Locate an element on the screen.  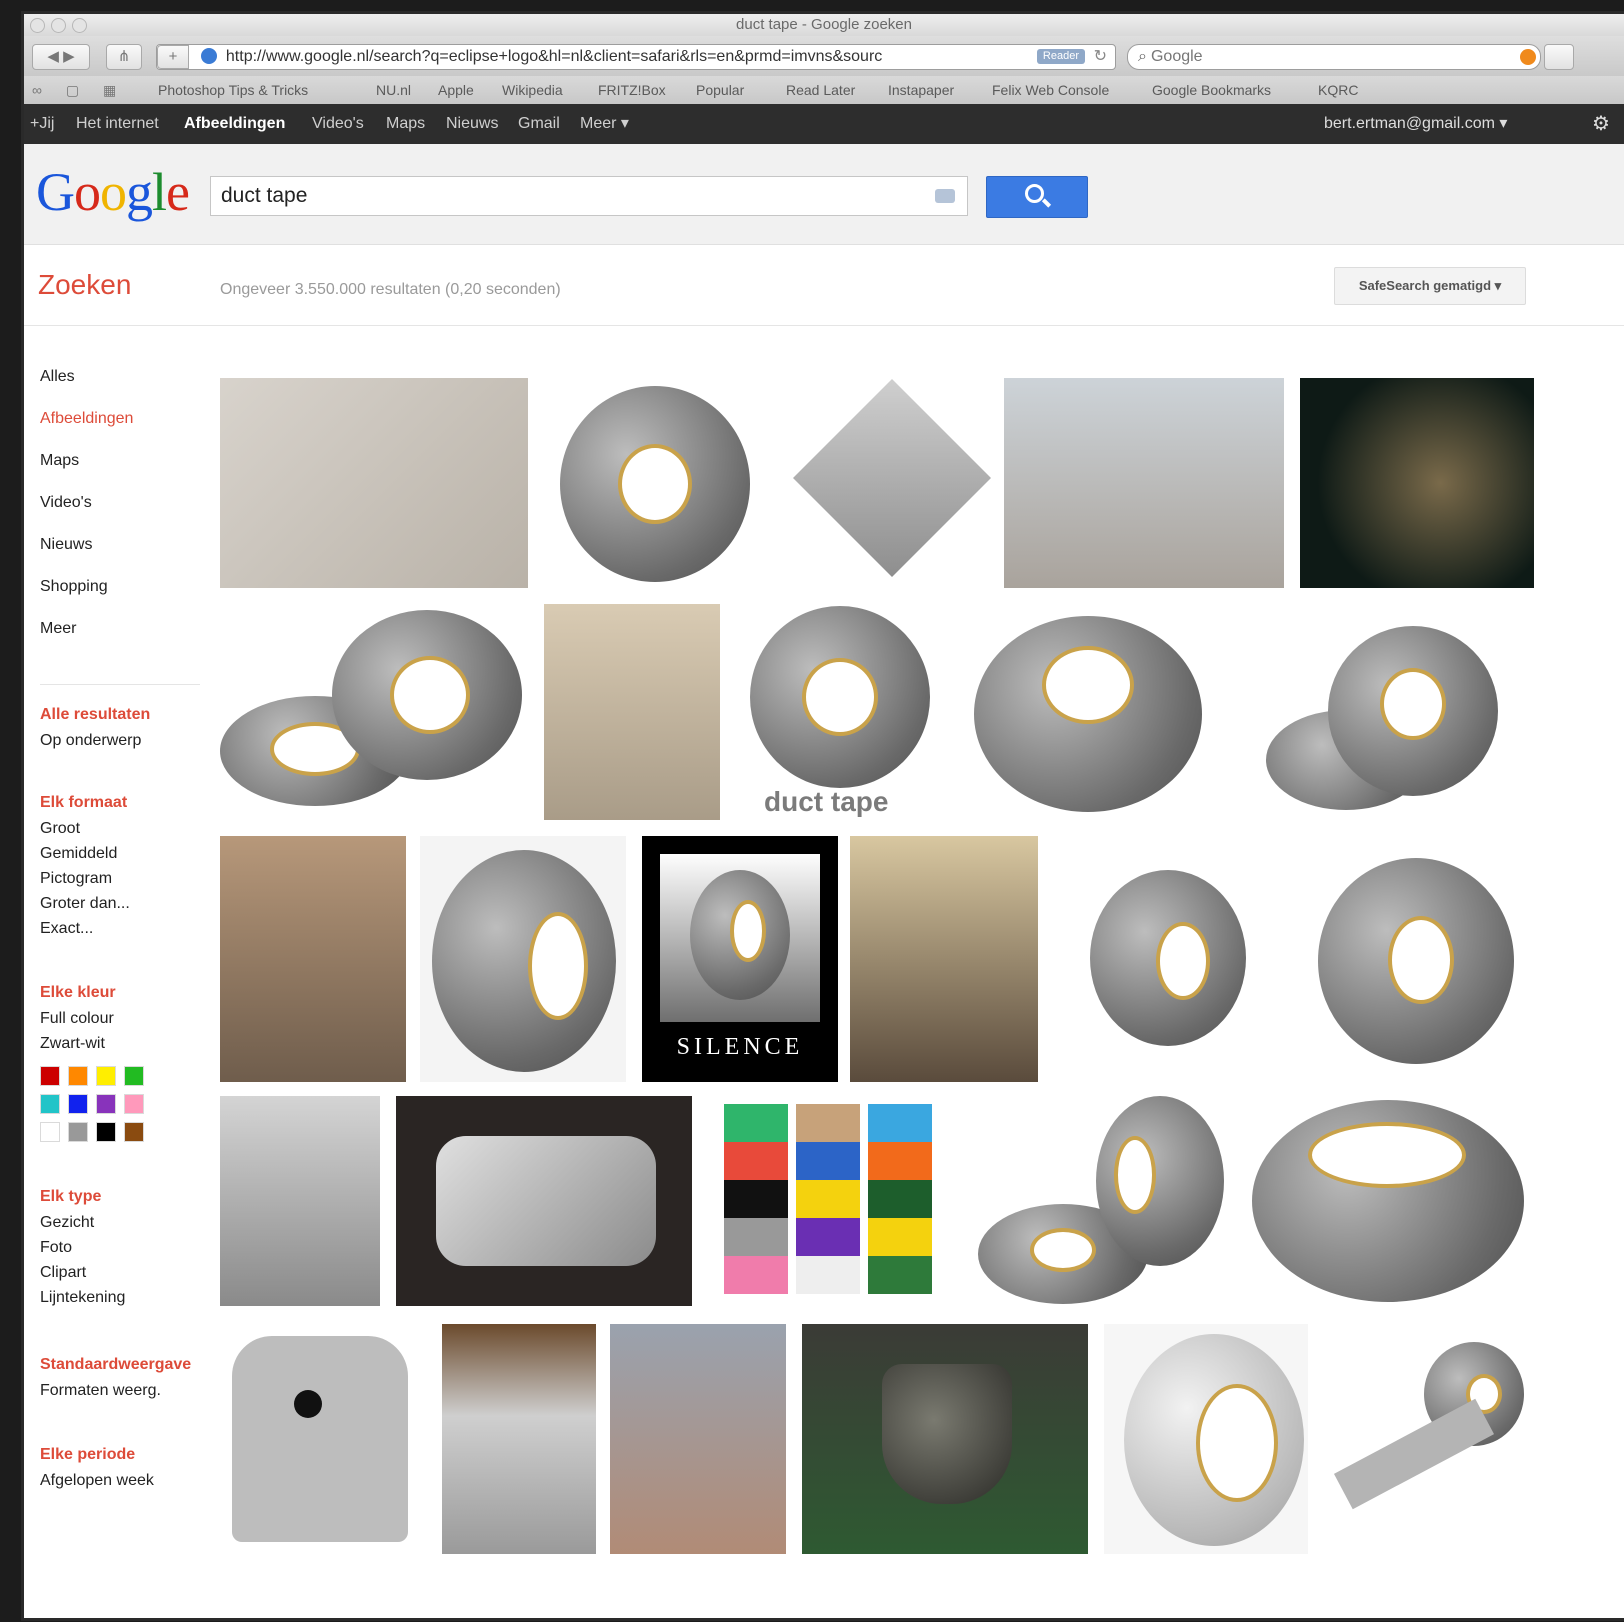
sidebar-item-meer: Meer is located at coordinates (58, 629).